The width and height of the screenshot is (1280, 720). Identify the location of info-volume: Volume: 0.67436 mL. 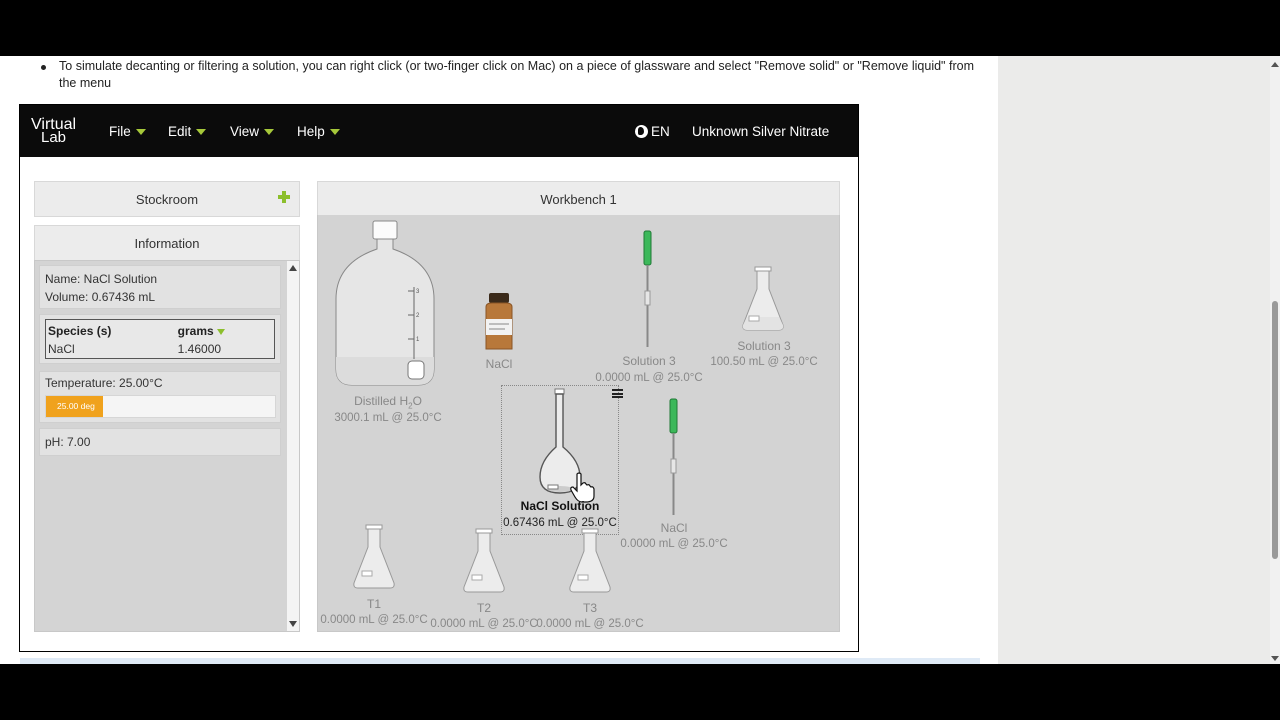
(100, 297).